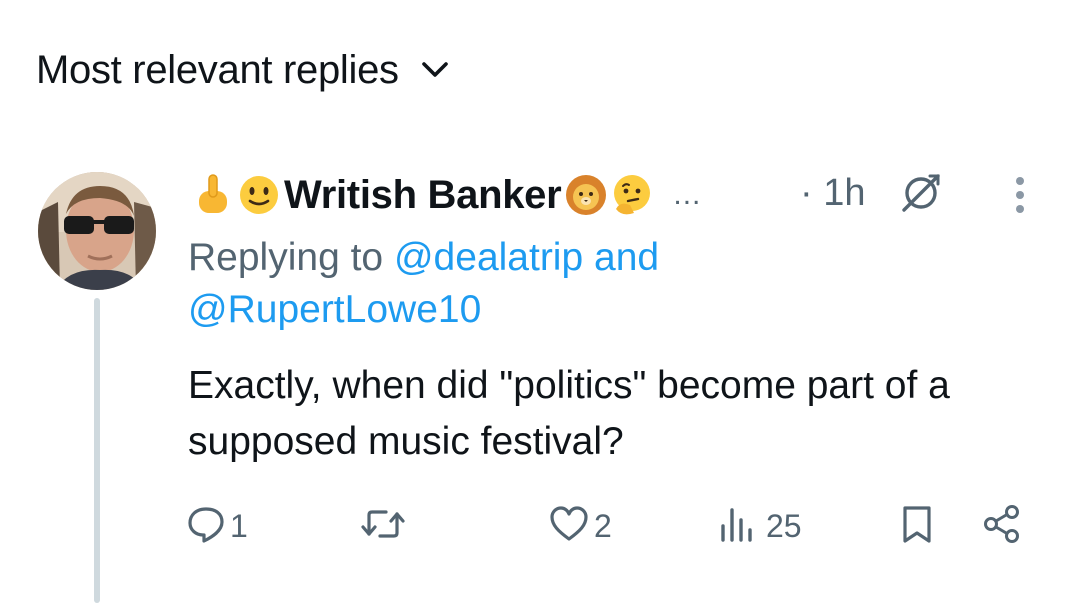 The image size is (1080, 608). I want to click on lion-emoji, so click(586, 195).